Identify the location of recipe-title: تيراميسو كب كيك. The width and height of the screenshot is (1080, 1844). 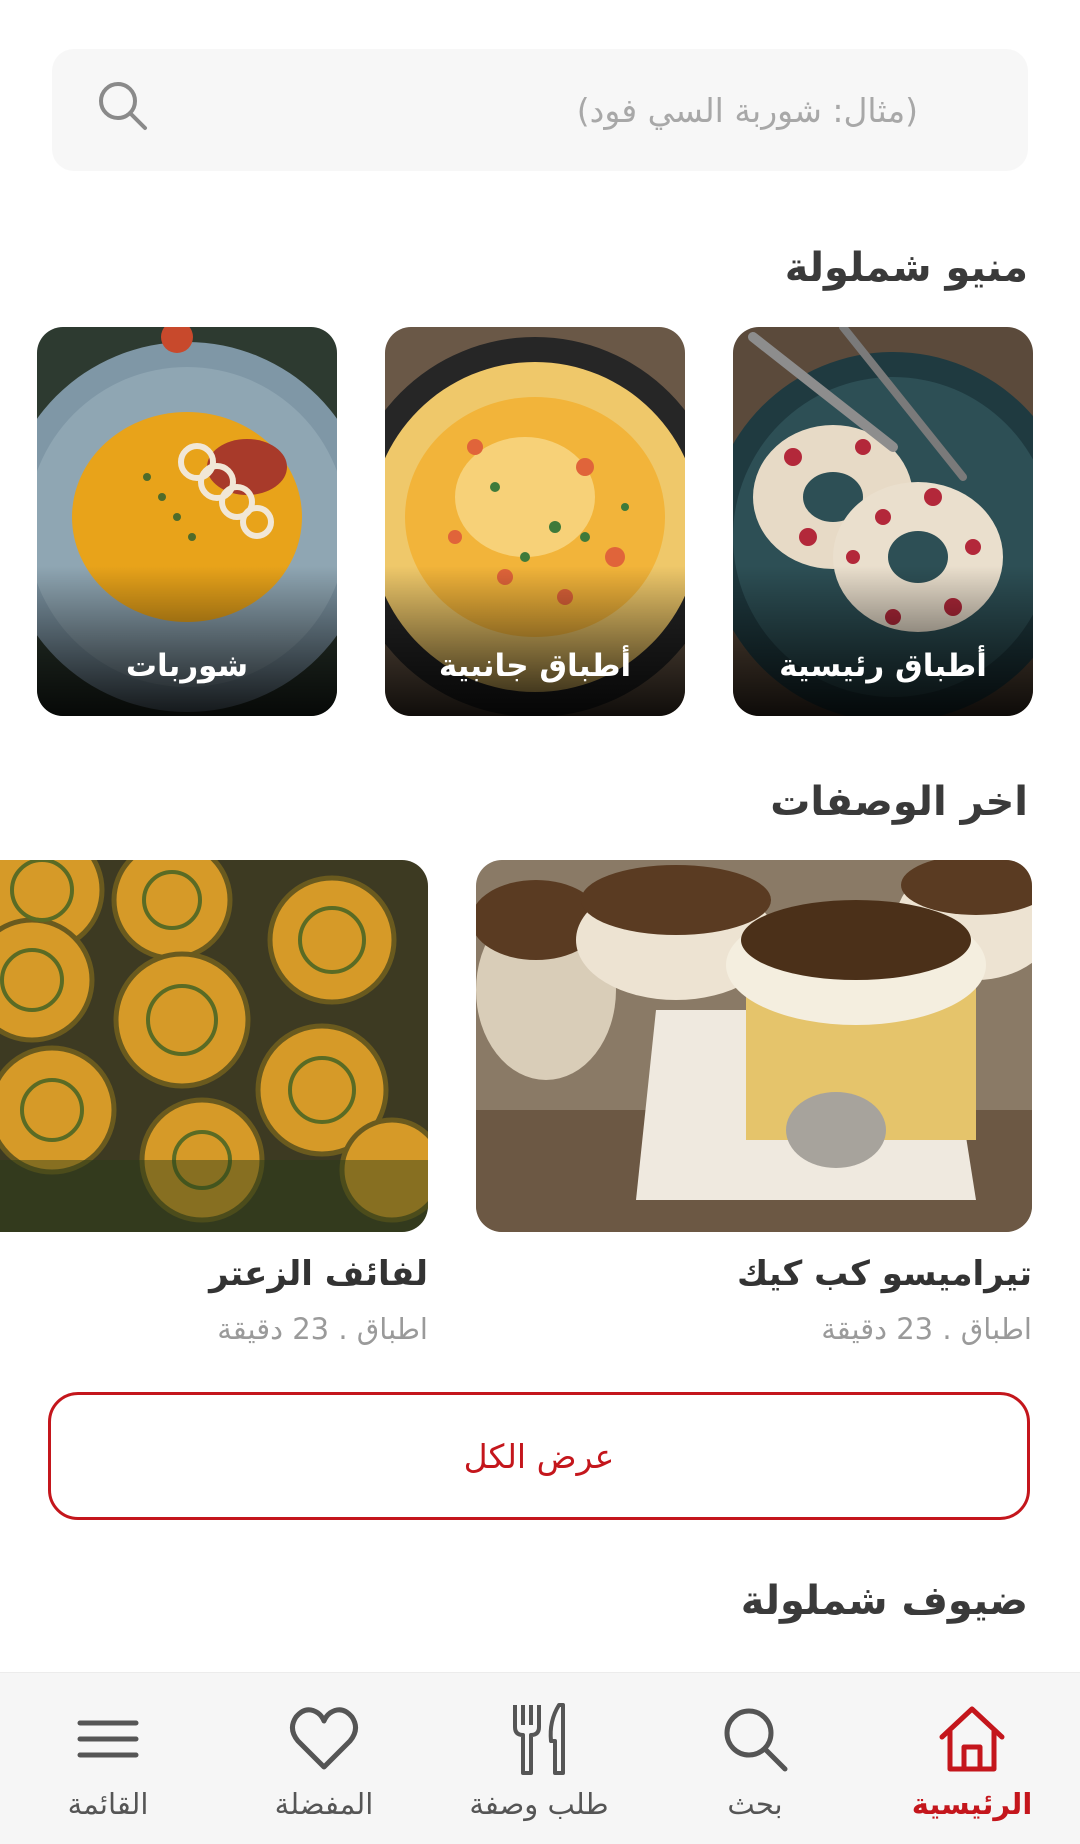
(884, 1274).